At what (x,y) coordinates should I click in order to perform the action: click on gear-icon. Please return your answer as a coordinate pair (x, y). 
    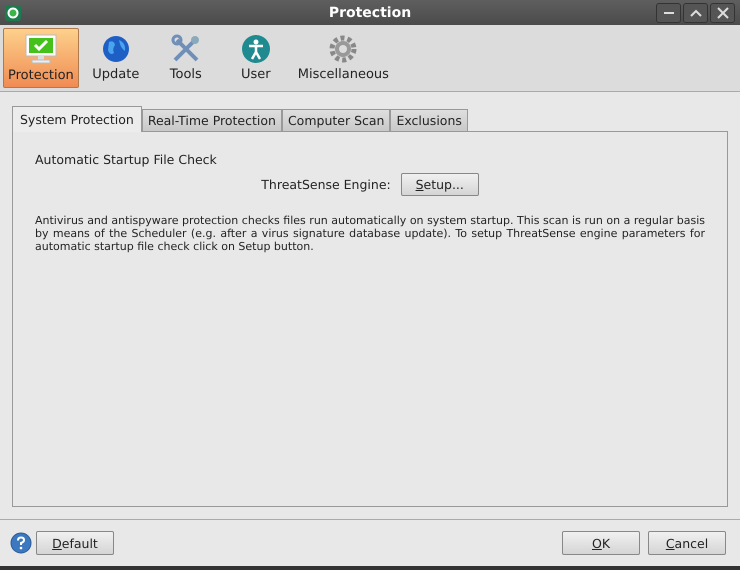
    Looking at the image, I should click on (343, 49).